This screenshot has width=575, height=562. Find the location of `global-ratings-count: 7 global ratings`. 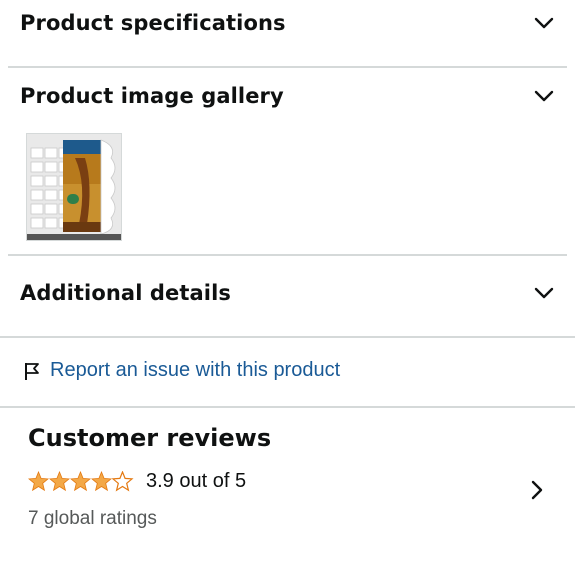

global-ratings-count: 7 global ratings is located at coordinates (92, 518).